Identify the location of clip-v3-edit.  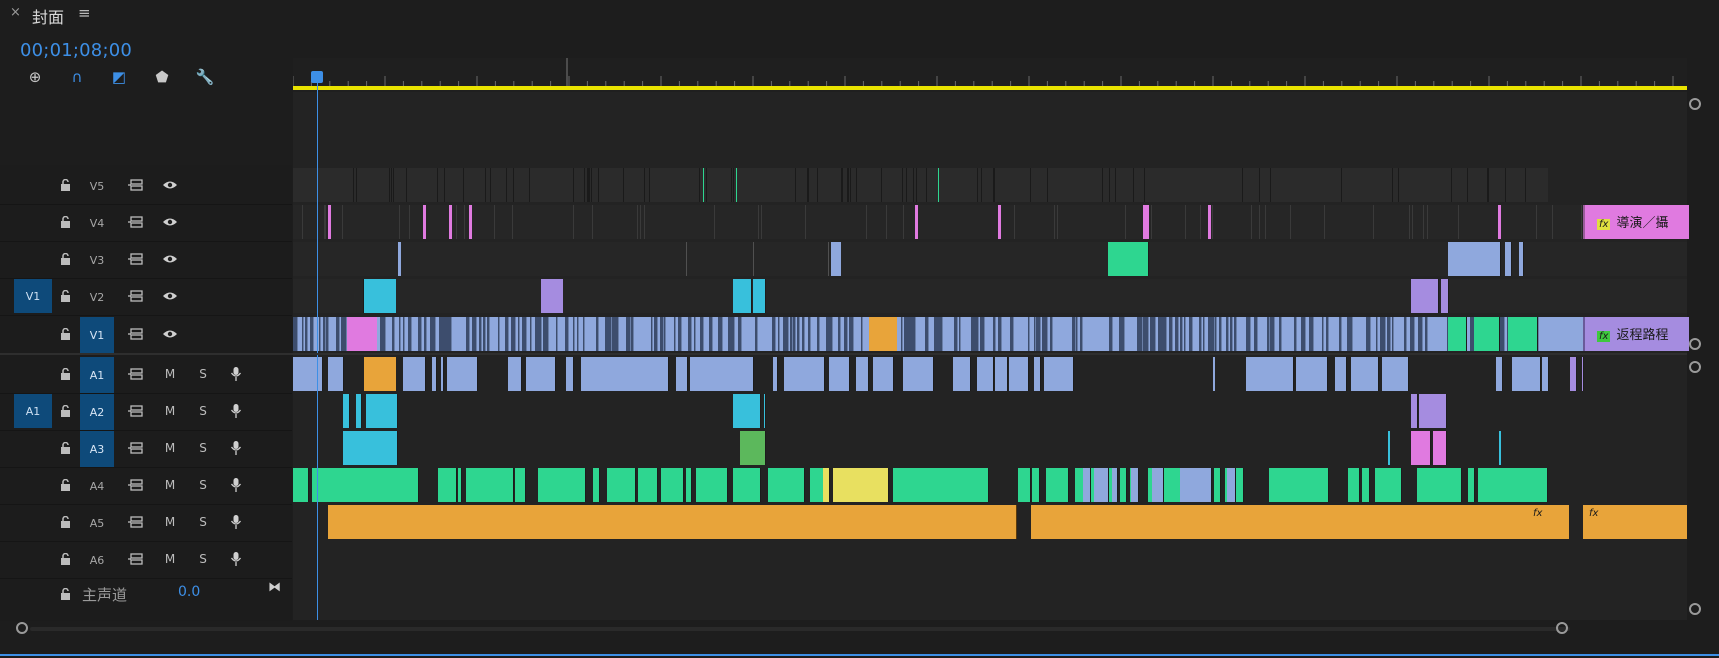
(686, 259).